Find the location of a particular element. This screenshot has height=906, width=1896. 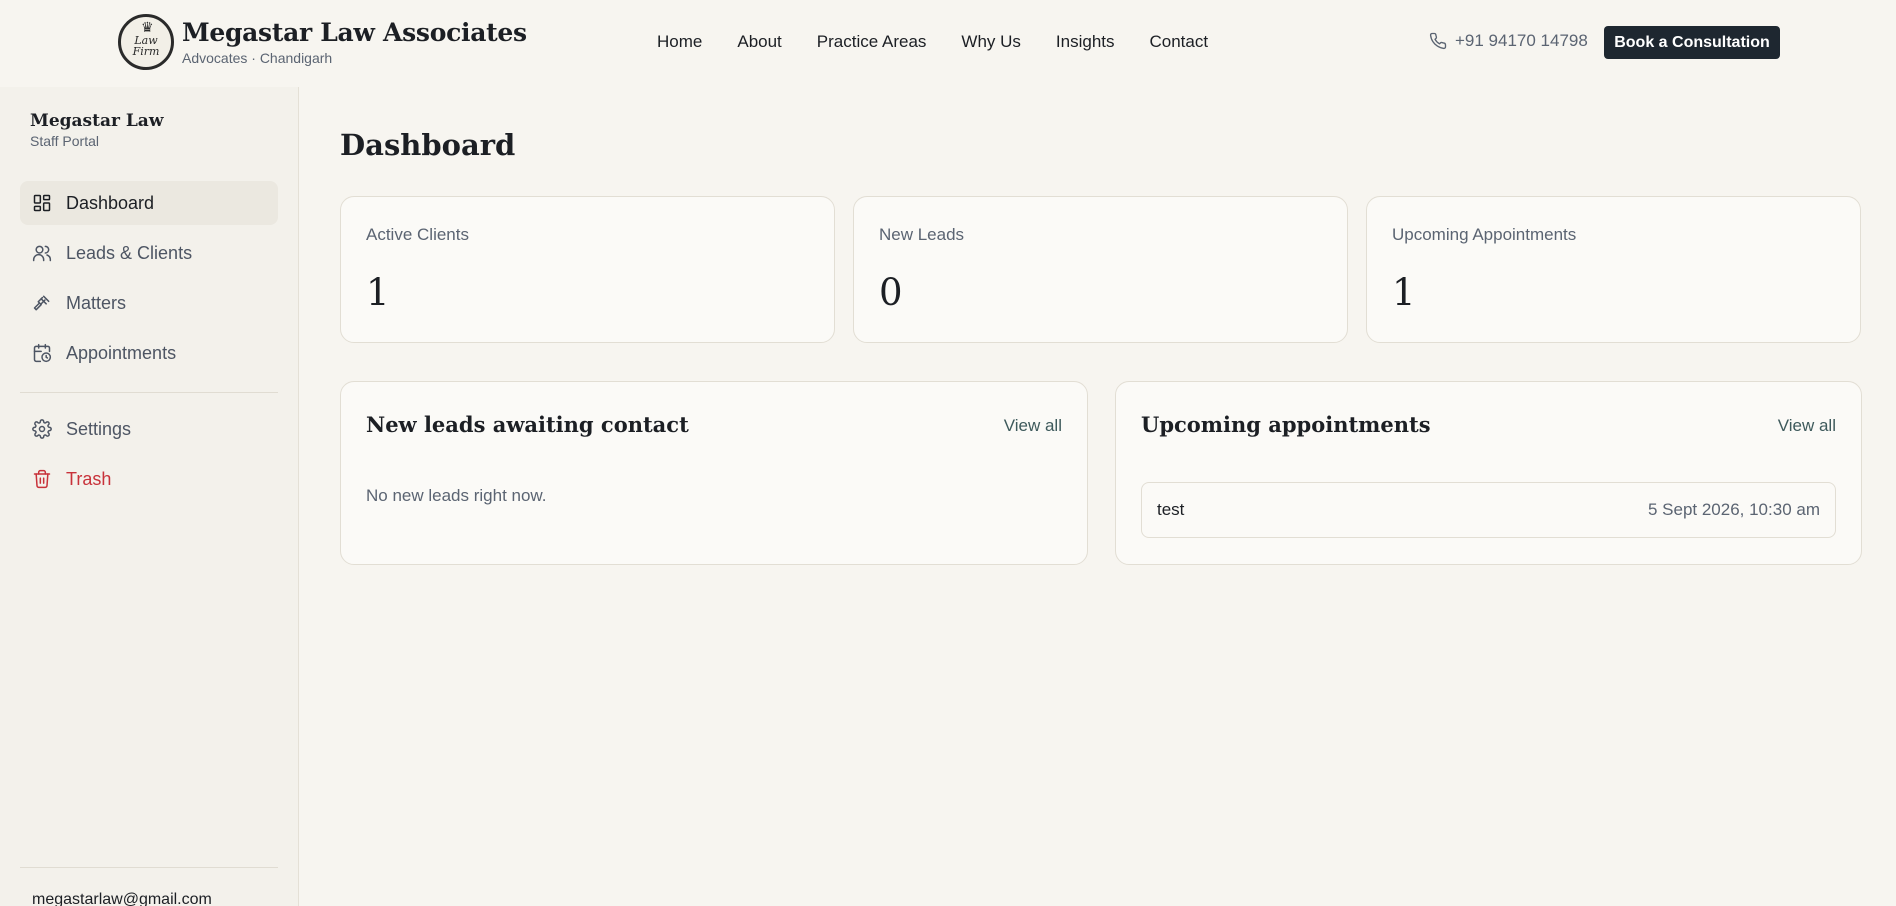

trash-icon is located at coordinates (42, 479).